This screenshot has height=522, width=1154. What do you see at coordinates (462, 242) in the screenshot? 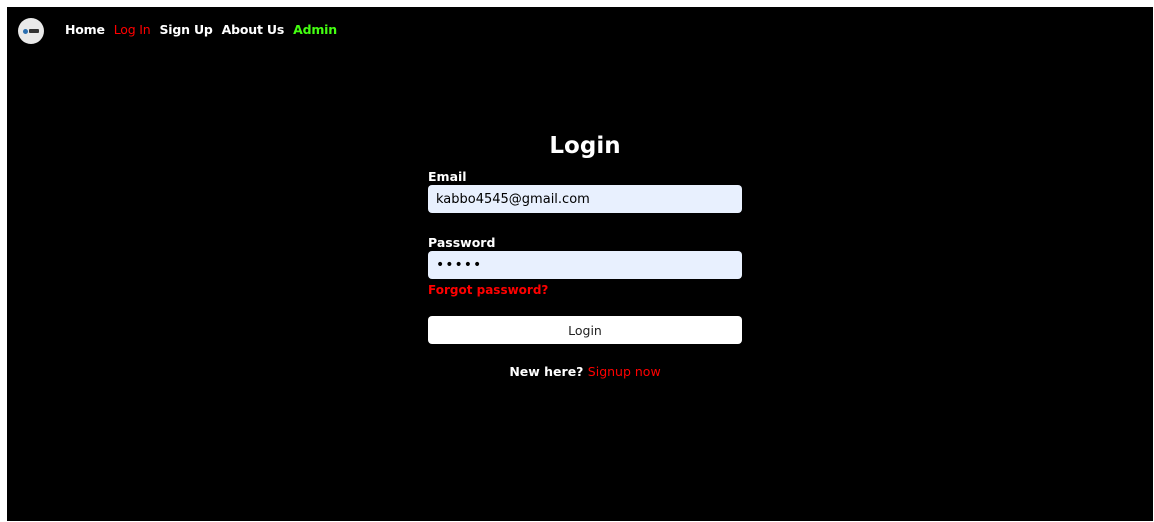
I see `password-label: Password` at bounding box center [462, 242].